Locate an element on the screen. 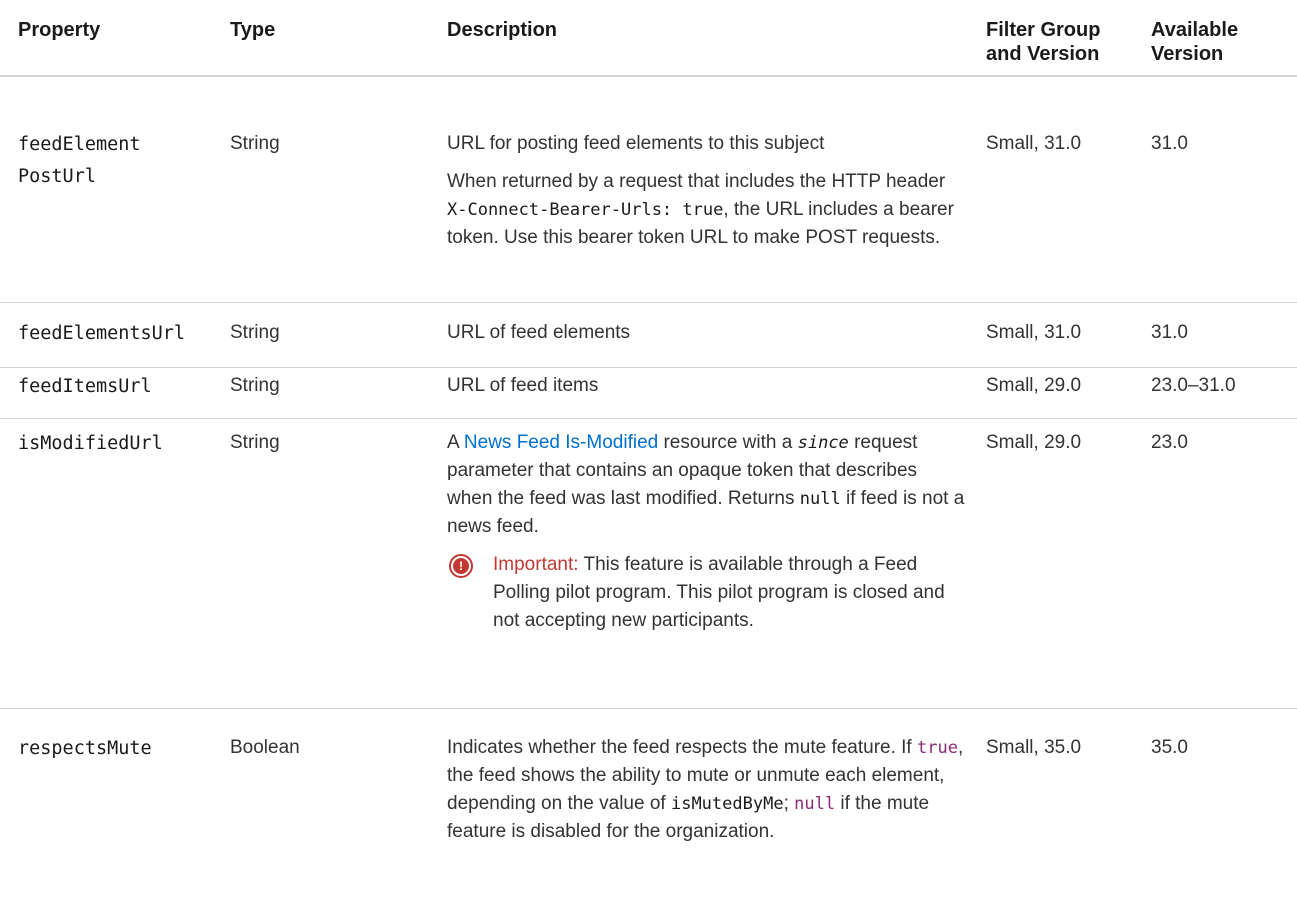  available-version-cell: 35.0 is located at coordinates (1169, 747).